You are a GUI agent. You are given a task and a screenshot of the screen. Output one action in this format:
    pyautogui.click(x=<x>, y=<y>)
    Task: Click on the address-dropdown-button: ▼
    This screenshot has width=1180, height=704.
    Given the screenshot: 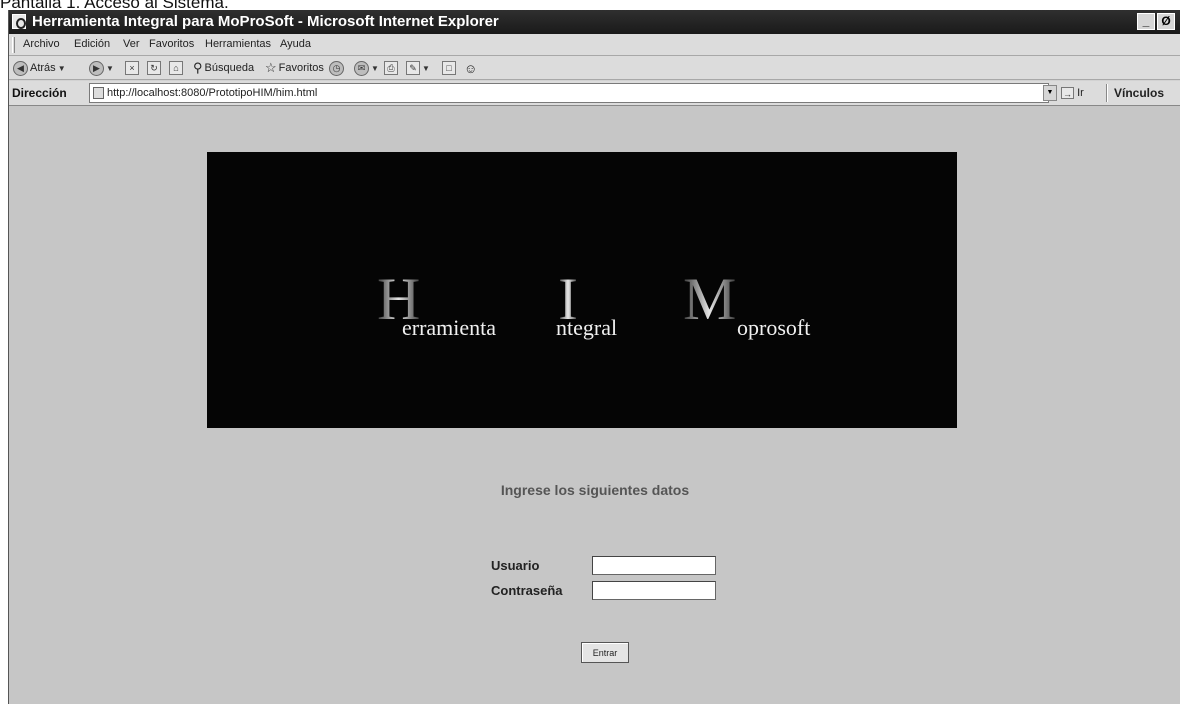 What is the action you would take?
    pyautogui.click(x=1050, y=93)
    